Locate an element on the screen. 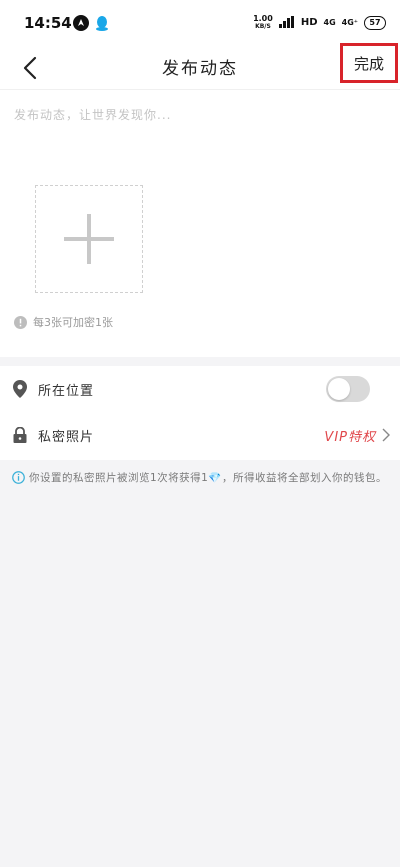  notice-text-after: ，所得收益将全部划入你的钱包。 is located at coordinates (304, 478).